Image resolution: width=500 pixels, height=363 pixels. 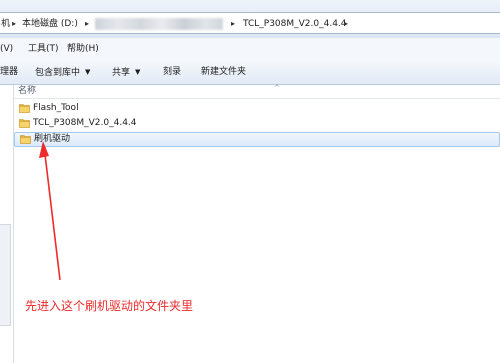 I want to click on include-in-library-button: 包含到库中 ▼, so click(x=62, y=72).